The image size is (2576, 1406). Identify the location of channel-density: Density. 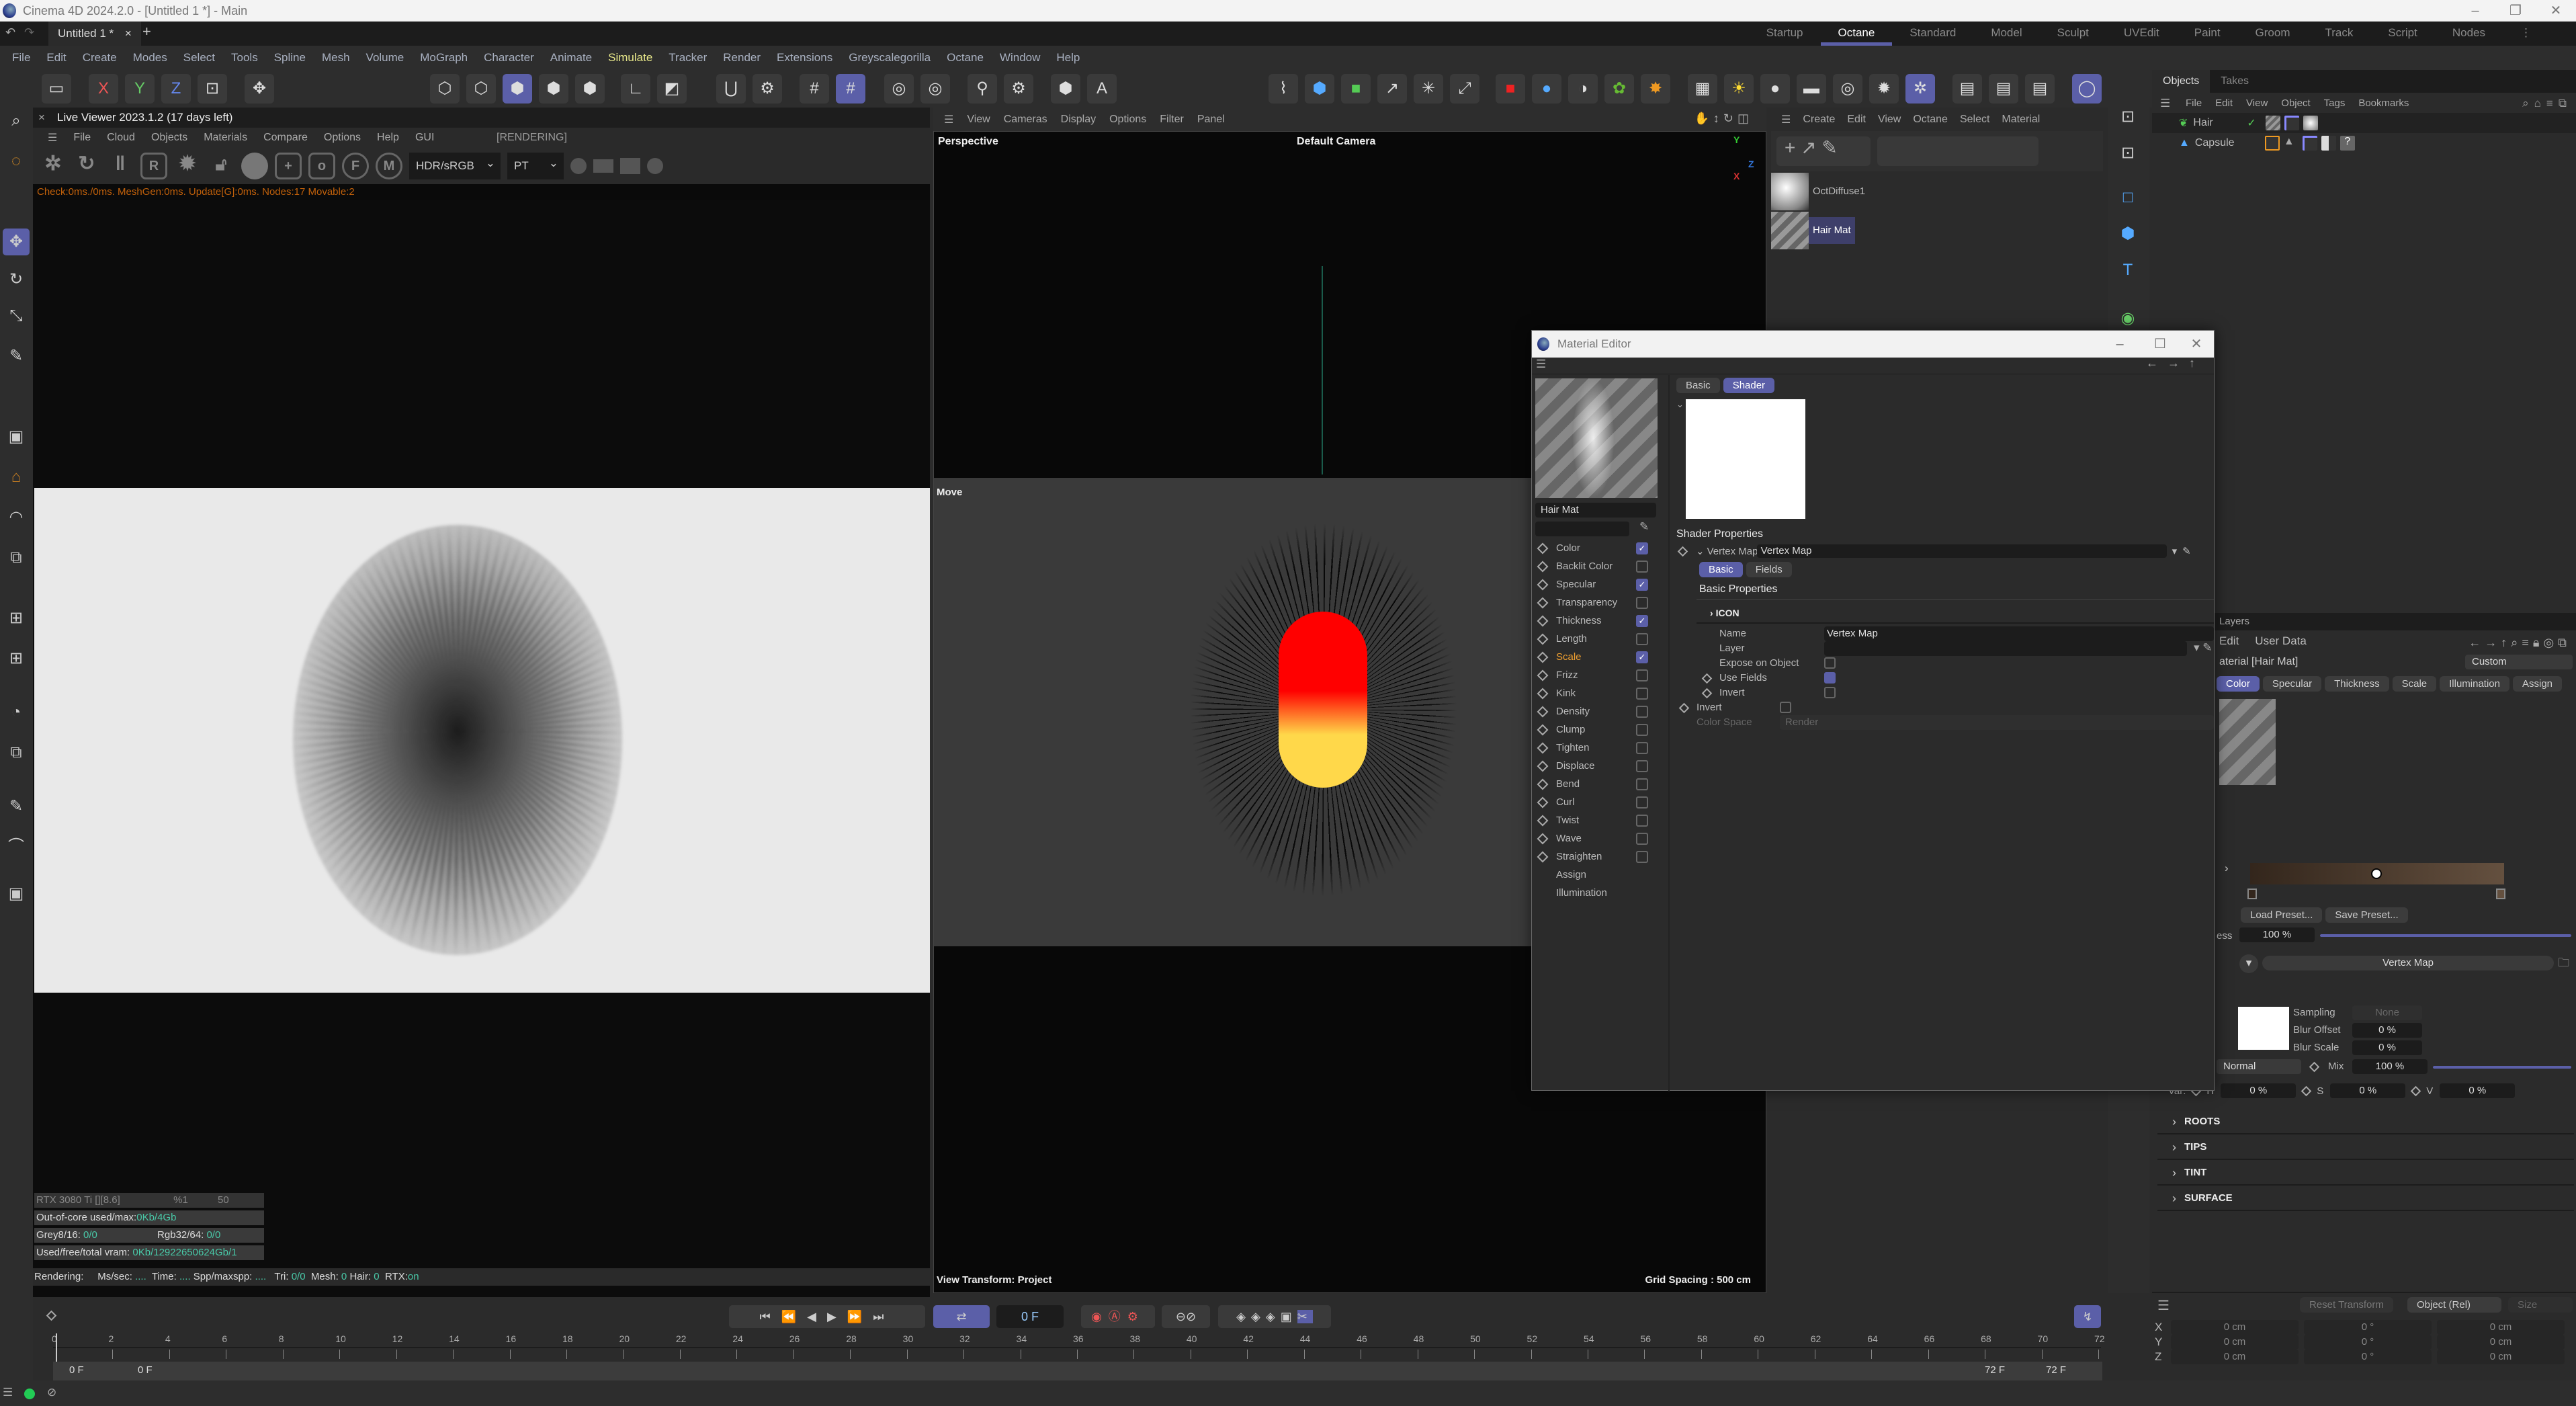
(1599, 711).